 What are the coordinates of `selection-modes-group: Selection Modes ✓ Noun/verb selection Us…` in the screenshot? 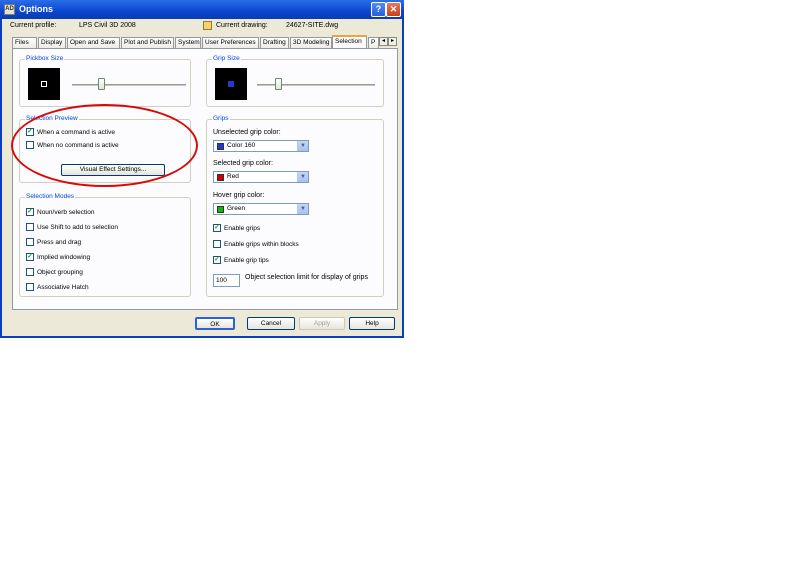 It's located at (105, 245).